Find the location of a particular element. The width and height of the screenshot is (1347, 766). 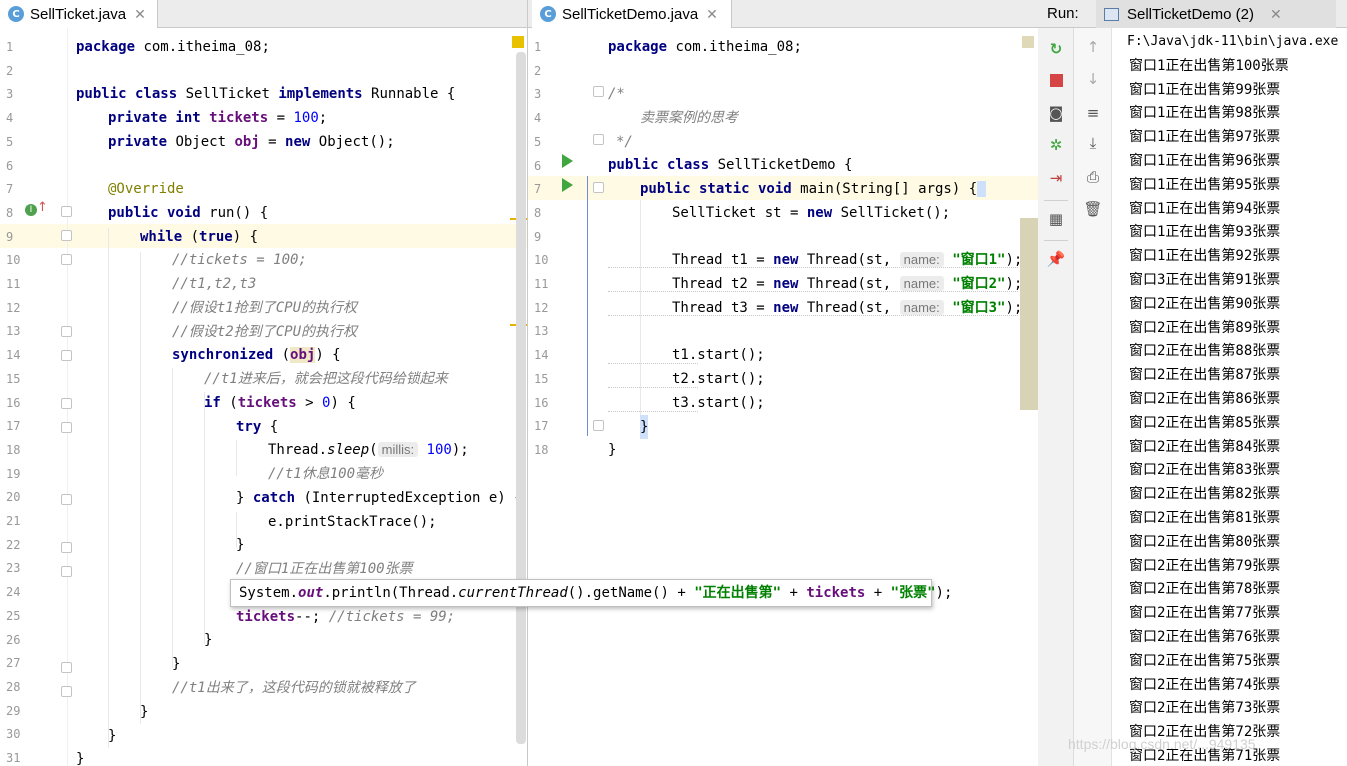

console-output-line: 窗口2正在出售第84张票 is located at coordinates (1205, 446).